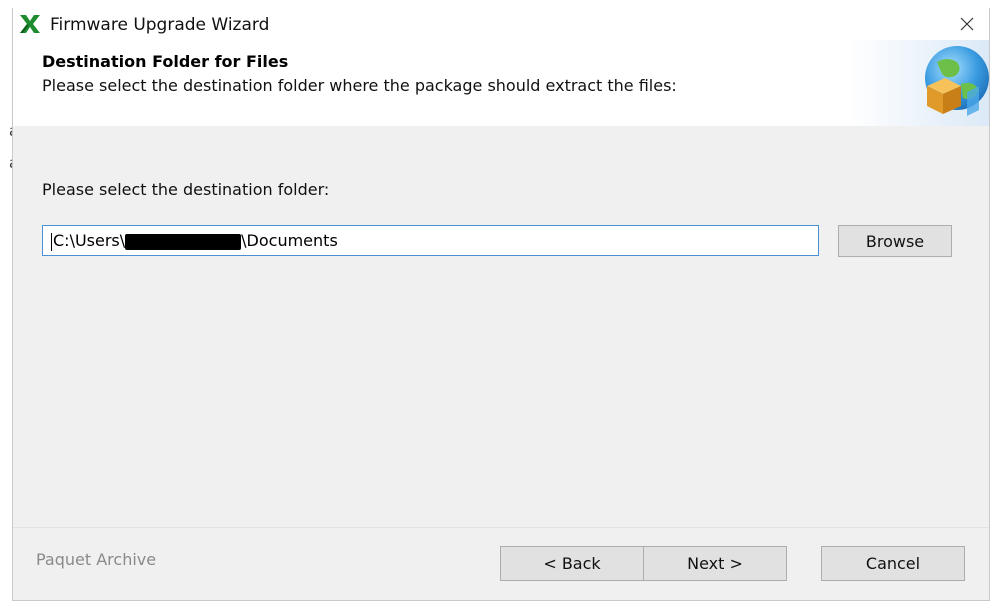  Describe the element at coordinates (501, 527) in the screenshot. I see `footer-divider` at that location.